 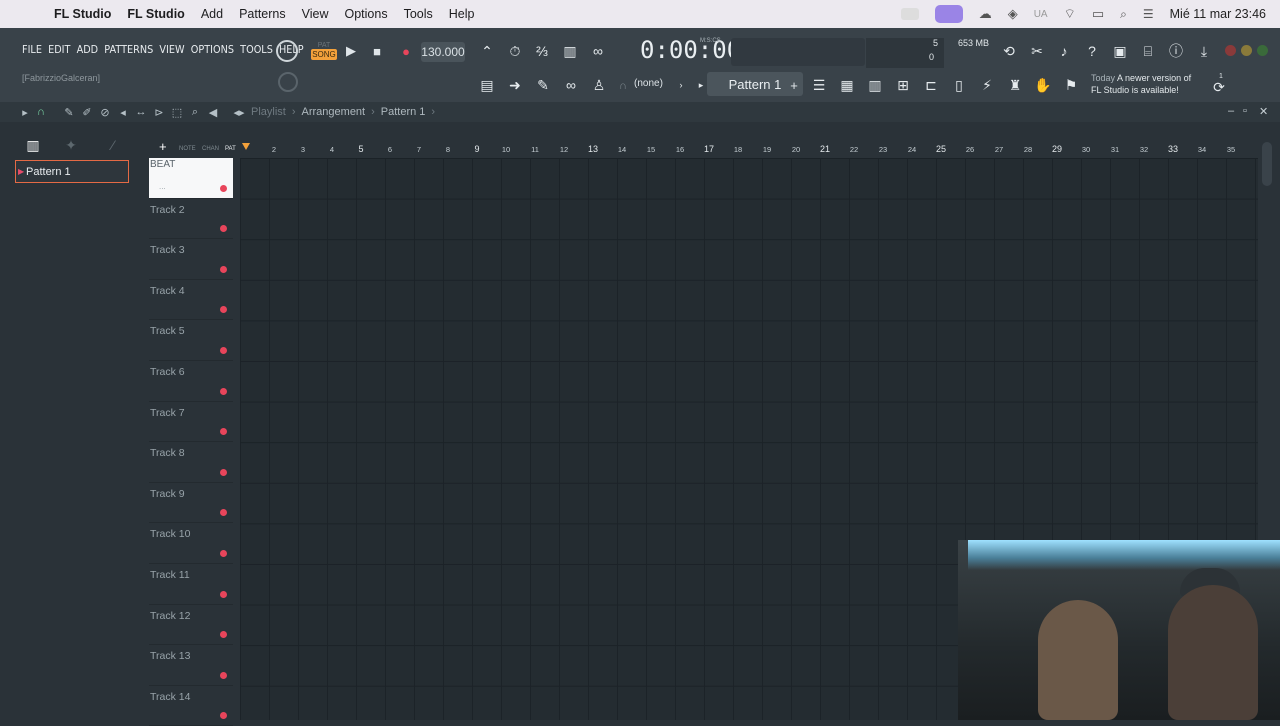 What do you see at coordinates (948, 14) in the screenshot?
I see `screen-share-icon` at bounding box center [948, 14].